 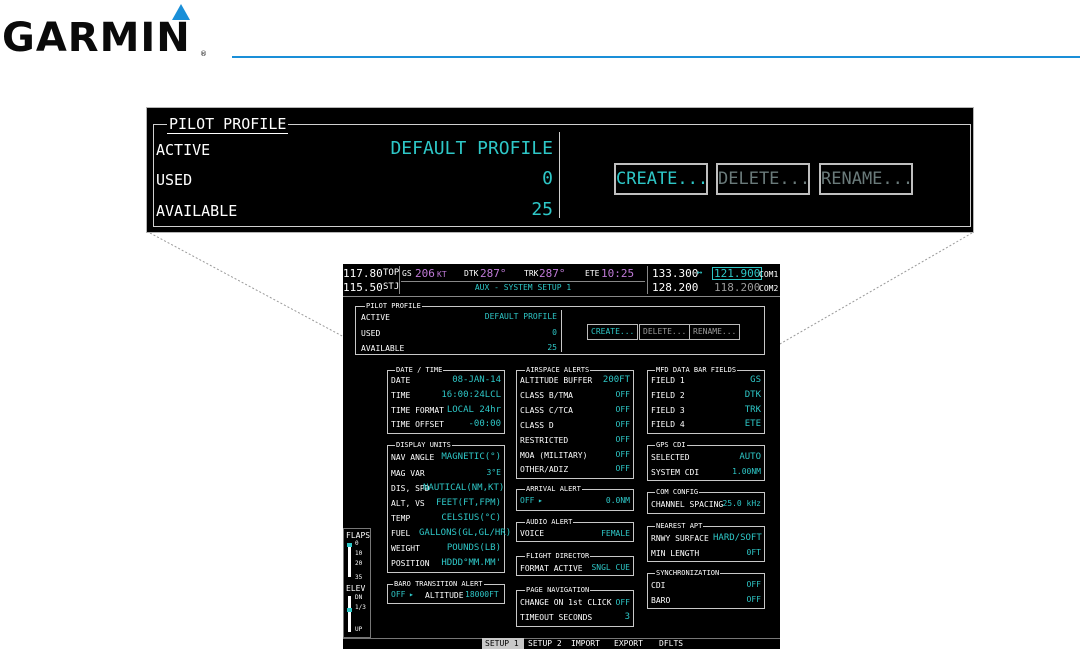 I want to click on mfd-fields-title: MFD DATA BAR FIELDS, so click(x=696, y=370).